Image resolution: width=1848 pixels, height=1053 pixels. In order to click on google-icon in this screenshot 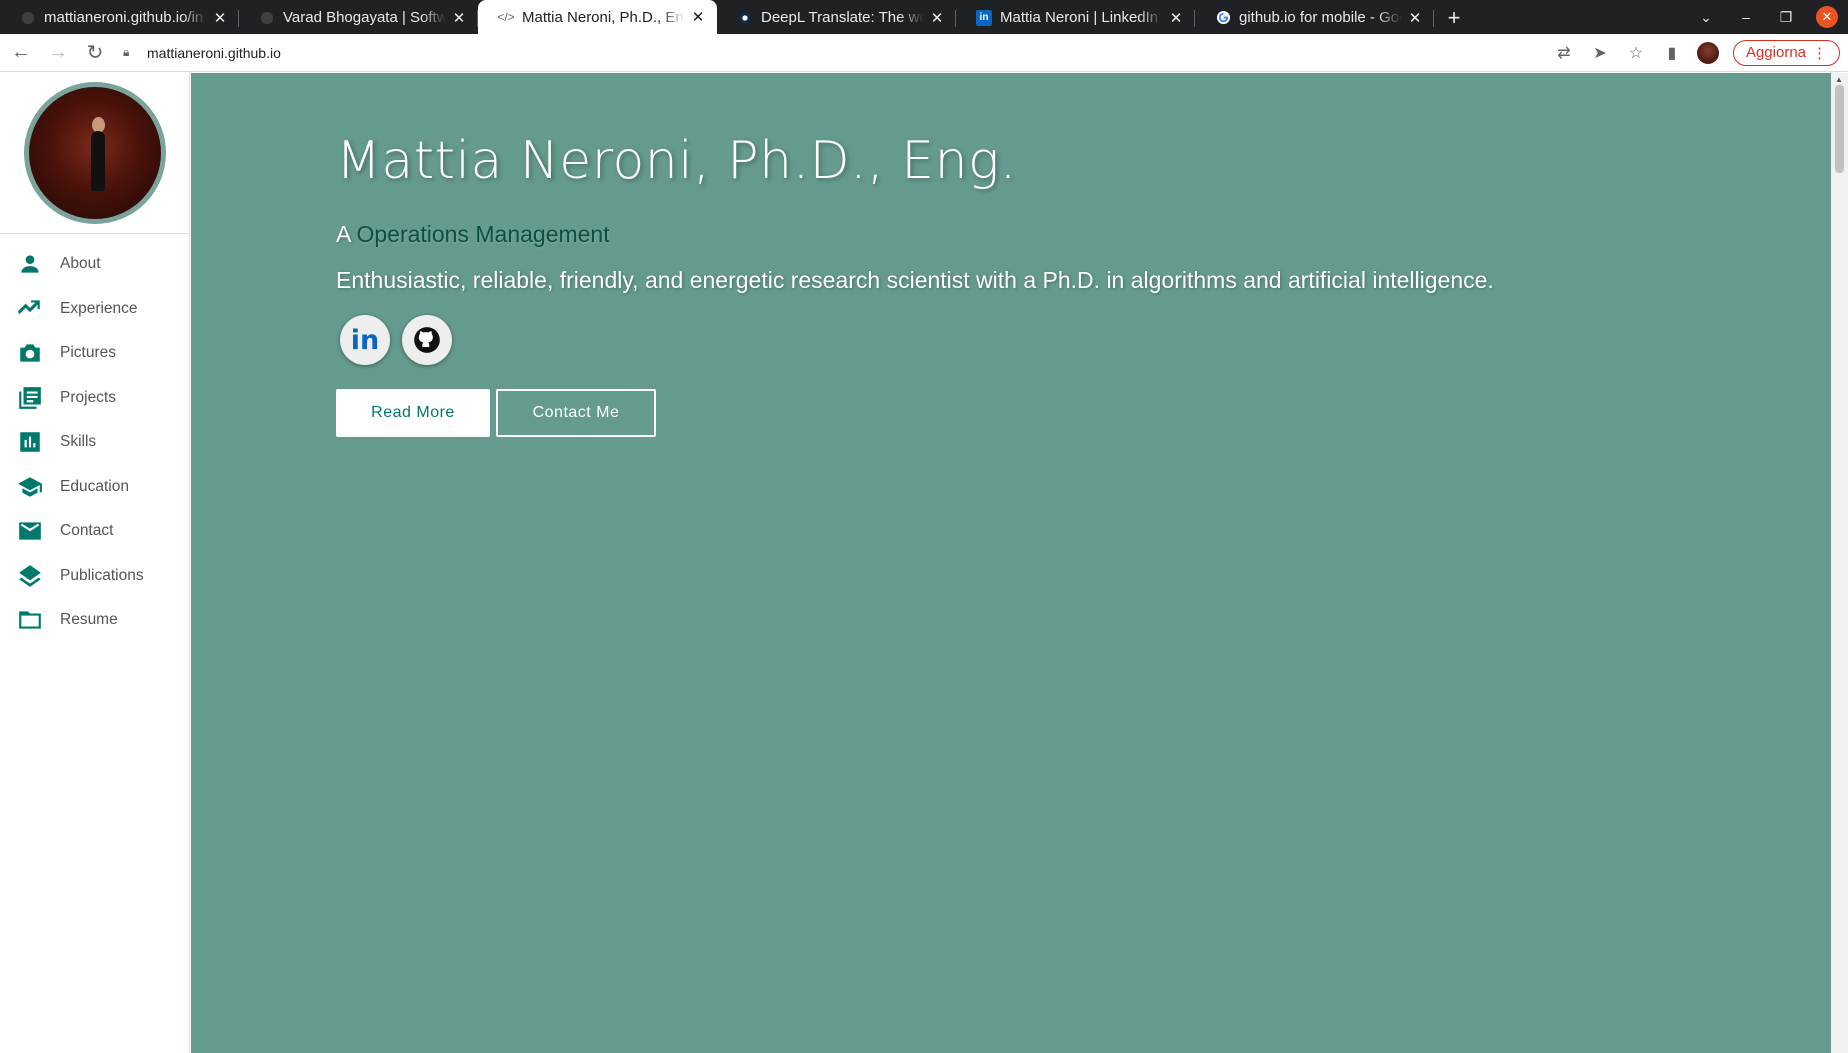, I will do `click(1223, 18)`.